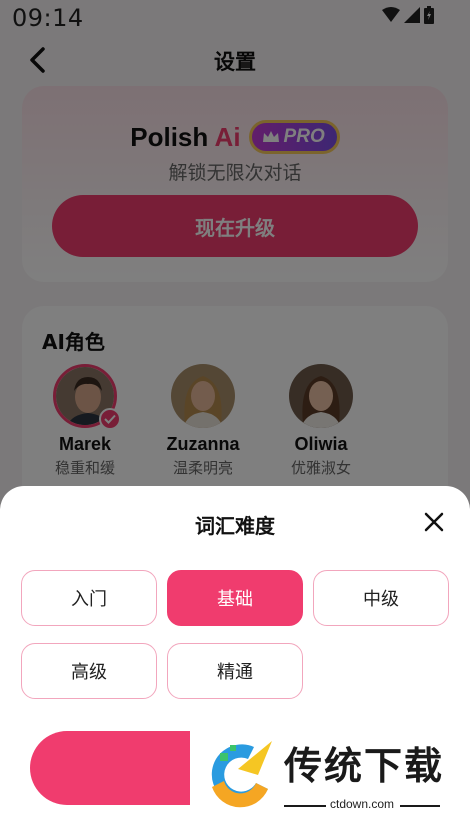 This screenshot has width=470, height=836. Describe the element at coordinates (381, 598) in the screenshot. I see `option-intermediate: 中级` at that location.